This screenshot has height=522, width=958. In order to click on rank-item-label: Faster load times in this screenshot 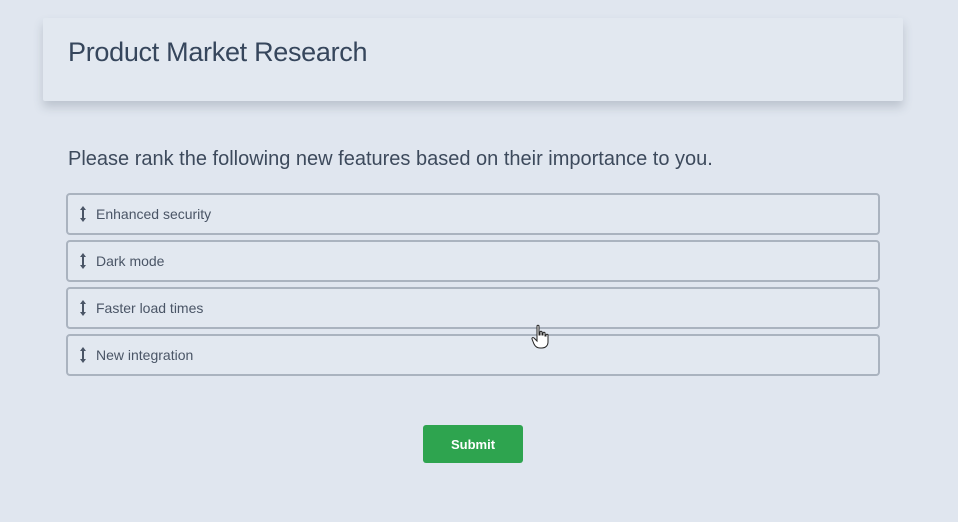, I will do `click(150, 308)`.